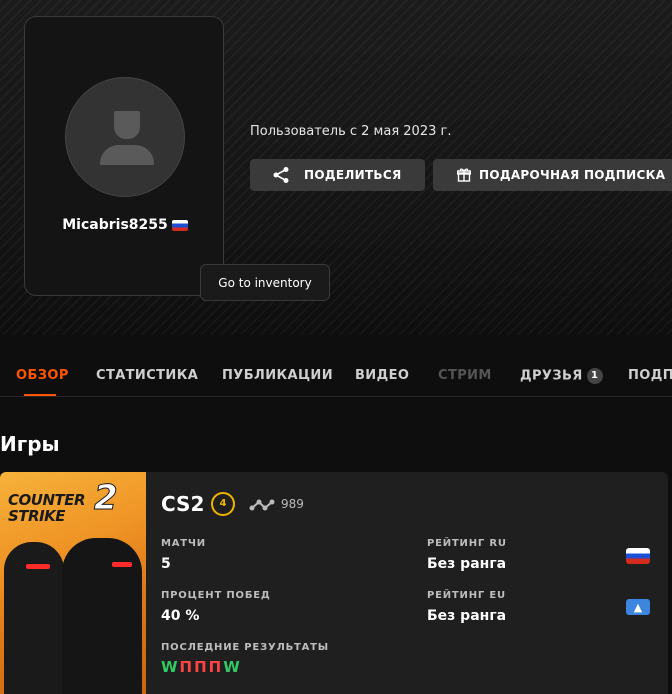 The height and width of the screenshot is (694, 672). I want to click on tab-subscriptions: ПОДП, so click(650, 375).